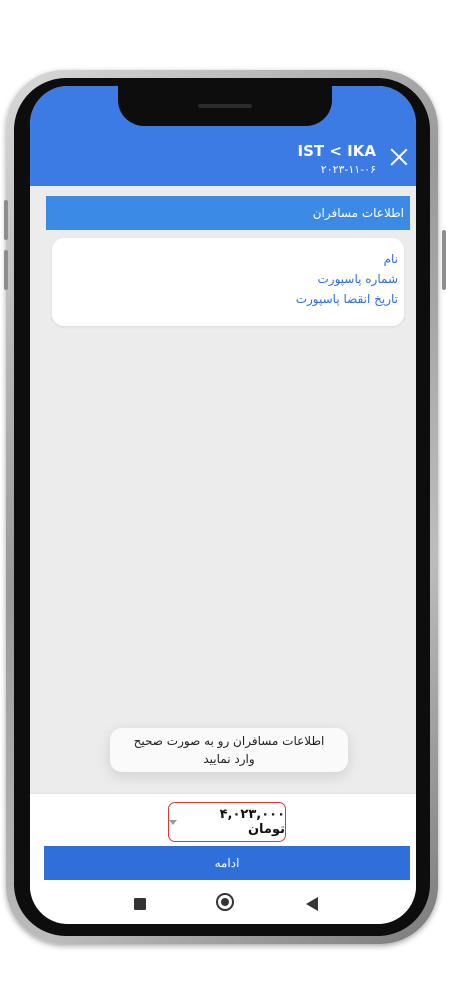  Describe the element at coordinates (358, 213) in the screenshot. I see `section-title: اطلاعات مسافران` at that location.